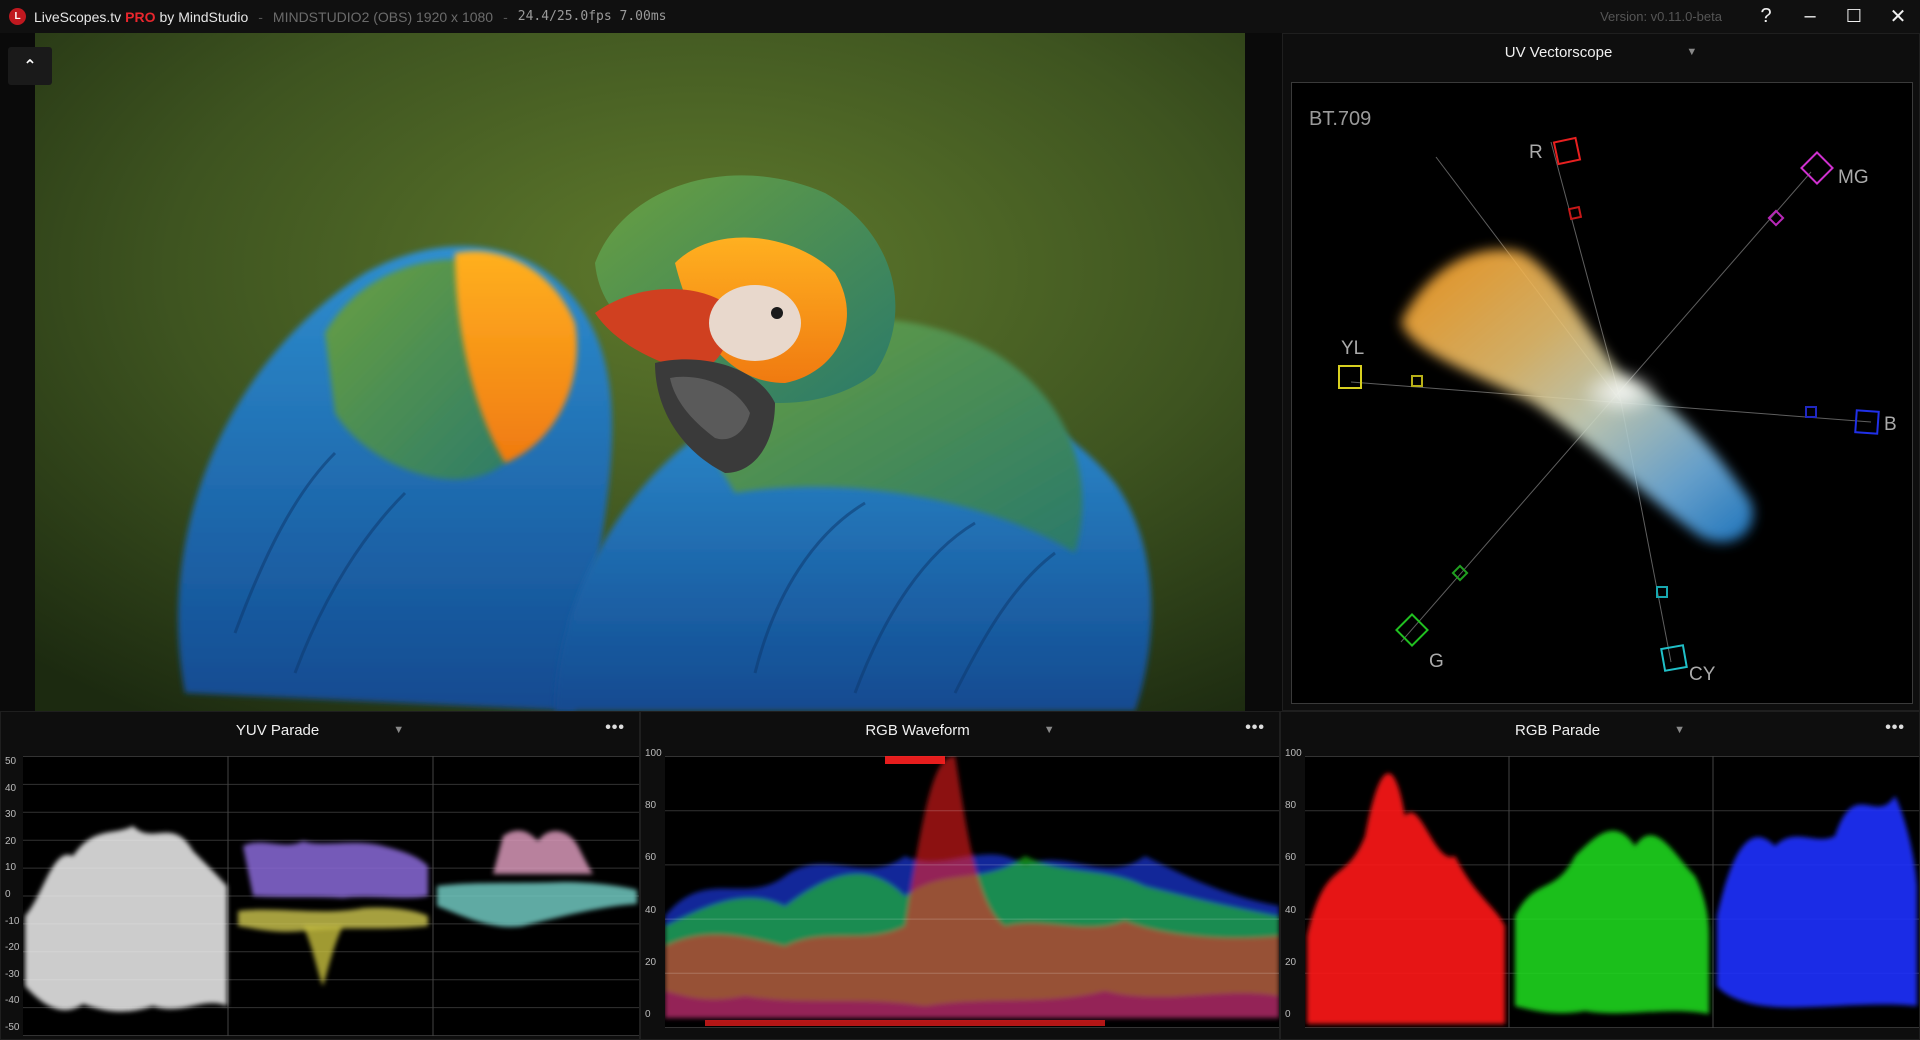  I want to click on y-tick-label: 10, so click(11, 868).